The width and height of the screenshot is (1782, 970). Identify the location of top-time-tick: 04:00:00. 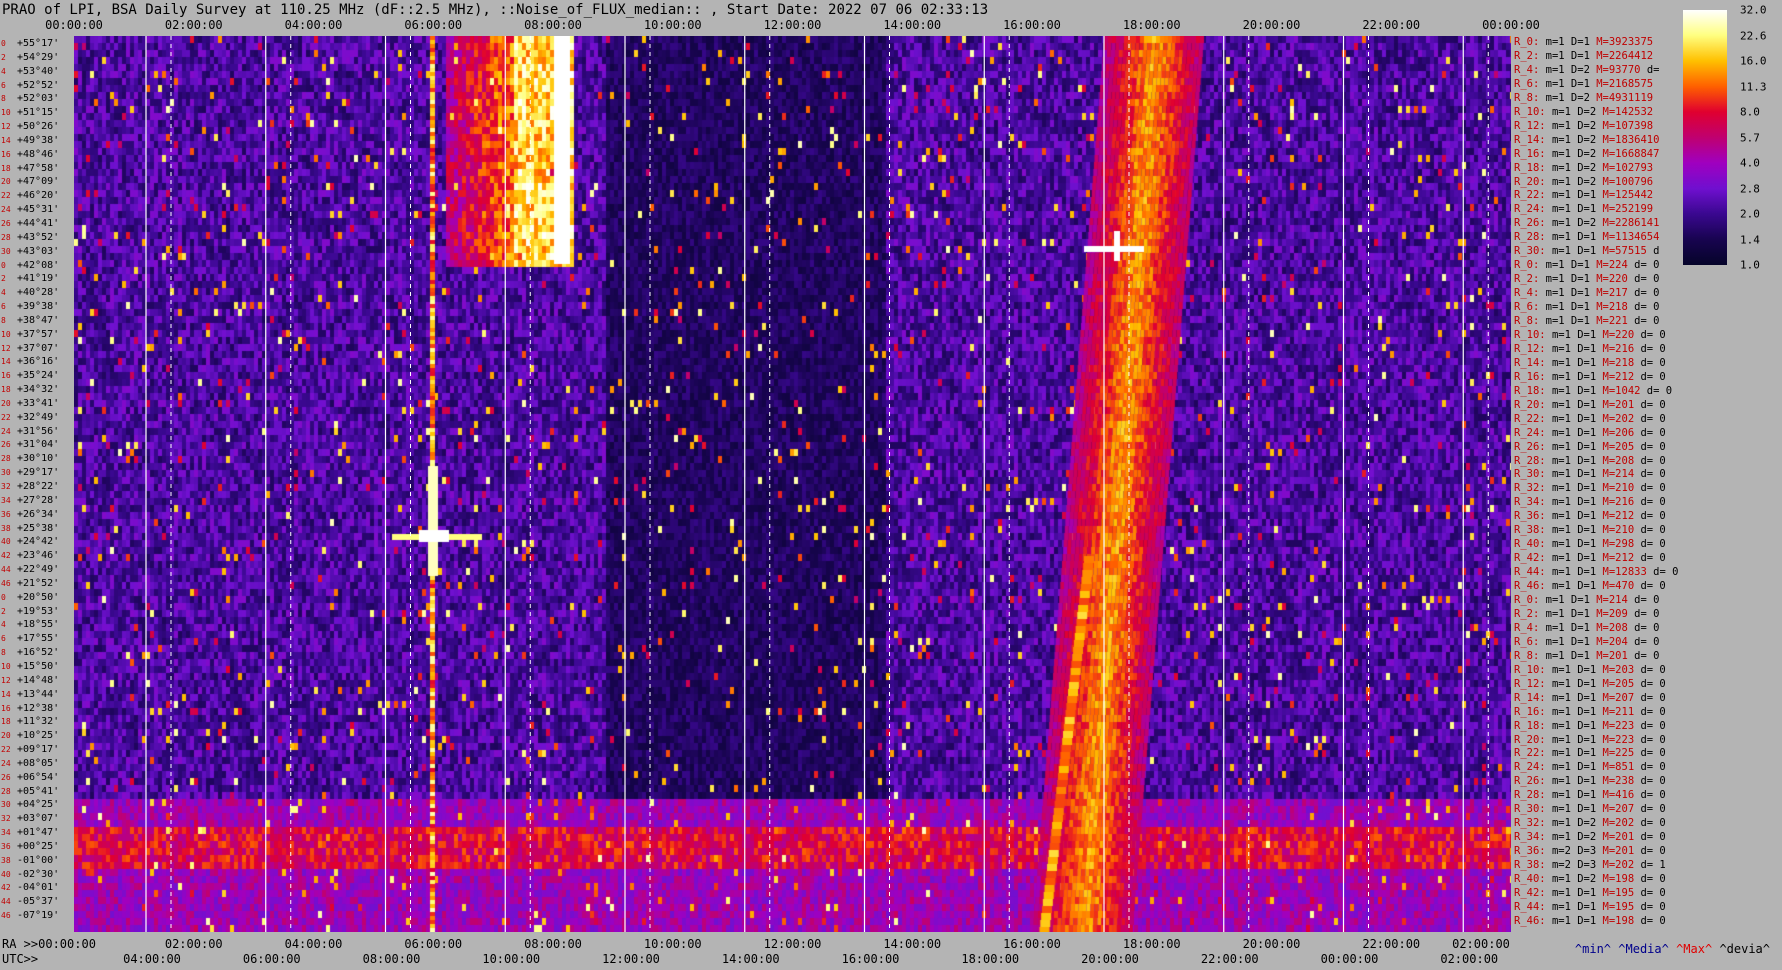
(313, 25).